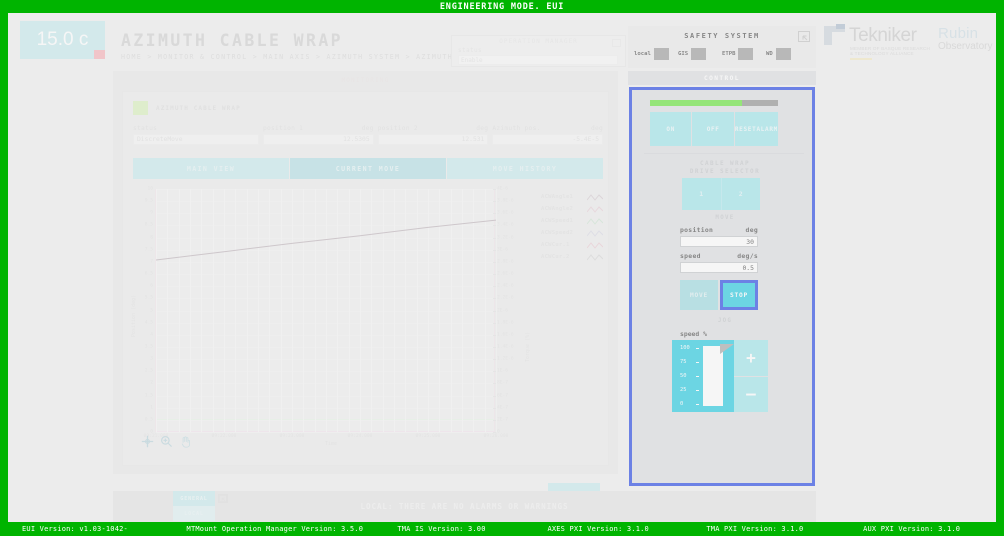 The width and height of the screenshot is (1004, 536). Describe the element at coordinates (693, 334) in the screenshot. I see `jog-speed-label: speed %` at that location.